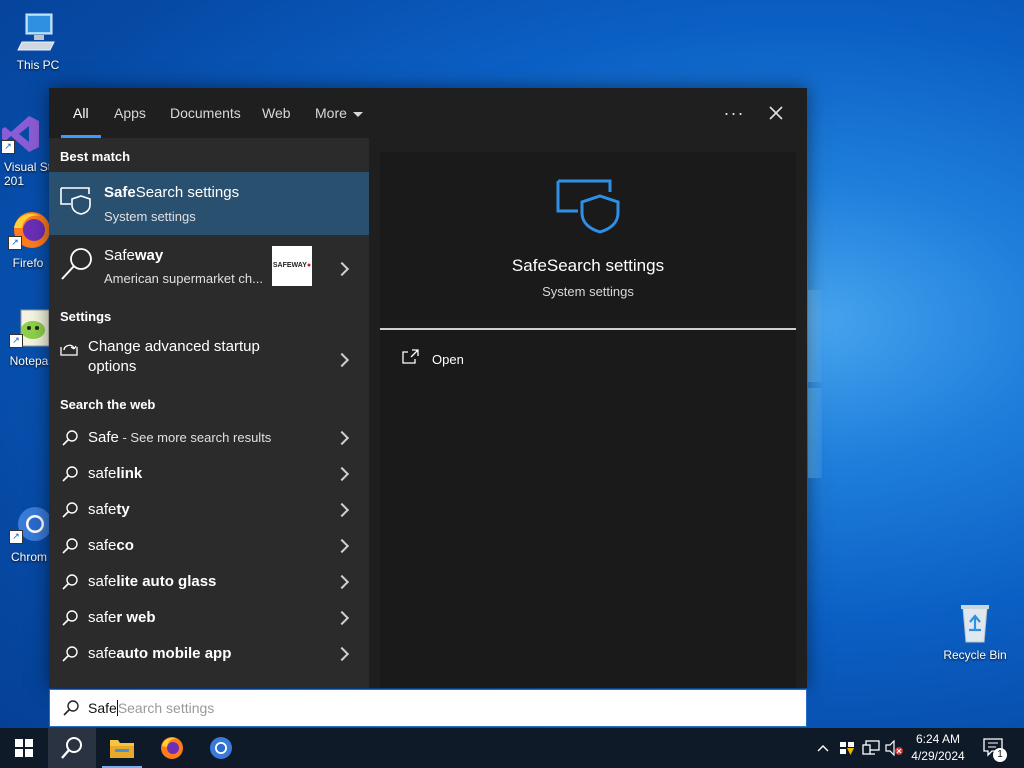 The height and width of the screenshot is (768, 1024). What do you see at coordinates (588, 329) in the screenshot?
I see `preview-divider` at bounding box center [588, 329].